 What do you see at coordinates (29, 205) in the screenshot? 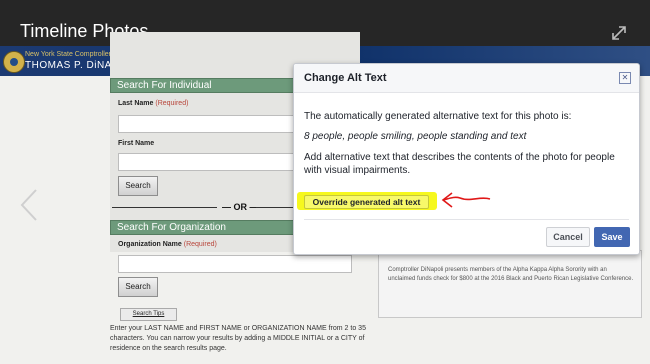
I see `chevron-left-icon` at bounding box center [29, 205].